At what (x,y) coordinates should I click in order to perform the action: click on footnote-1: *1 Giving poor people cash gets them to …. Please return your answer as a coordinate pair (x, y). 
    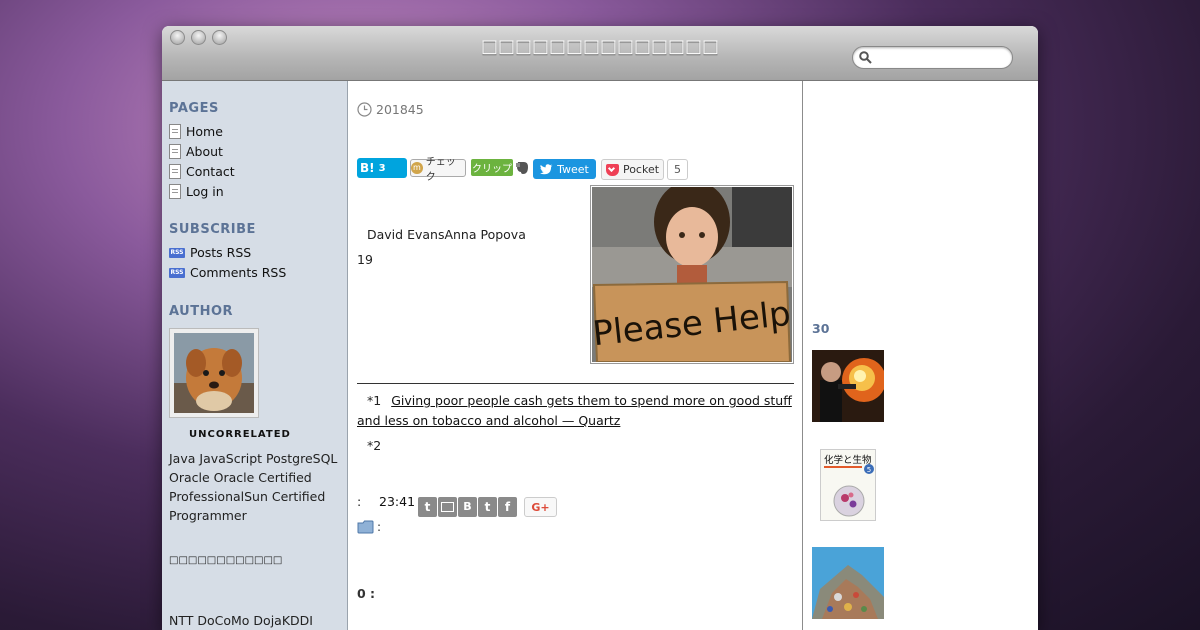
    Looking at the image, I should click on (575, 411).